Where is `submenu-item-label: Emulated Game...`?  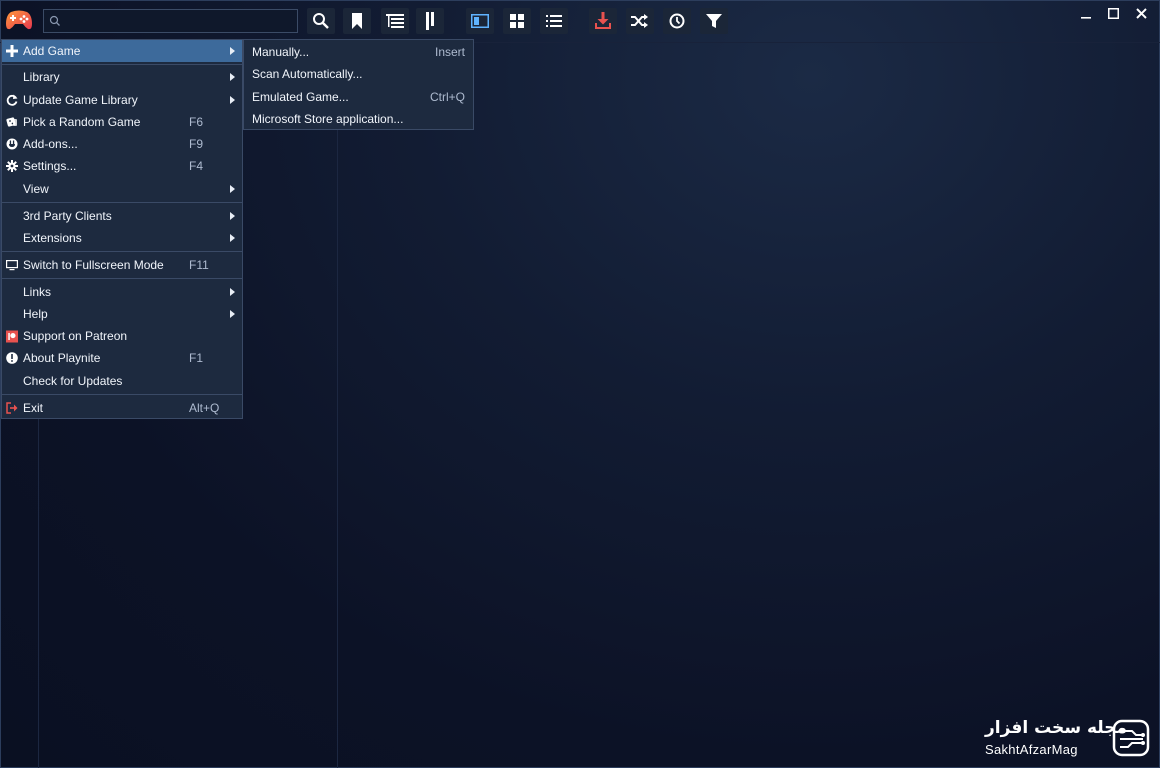 submenu-item-label: Emulated Game... is located at coordinates (300, 97).